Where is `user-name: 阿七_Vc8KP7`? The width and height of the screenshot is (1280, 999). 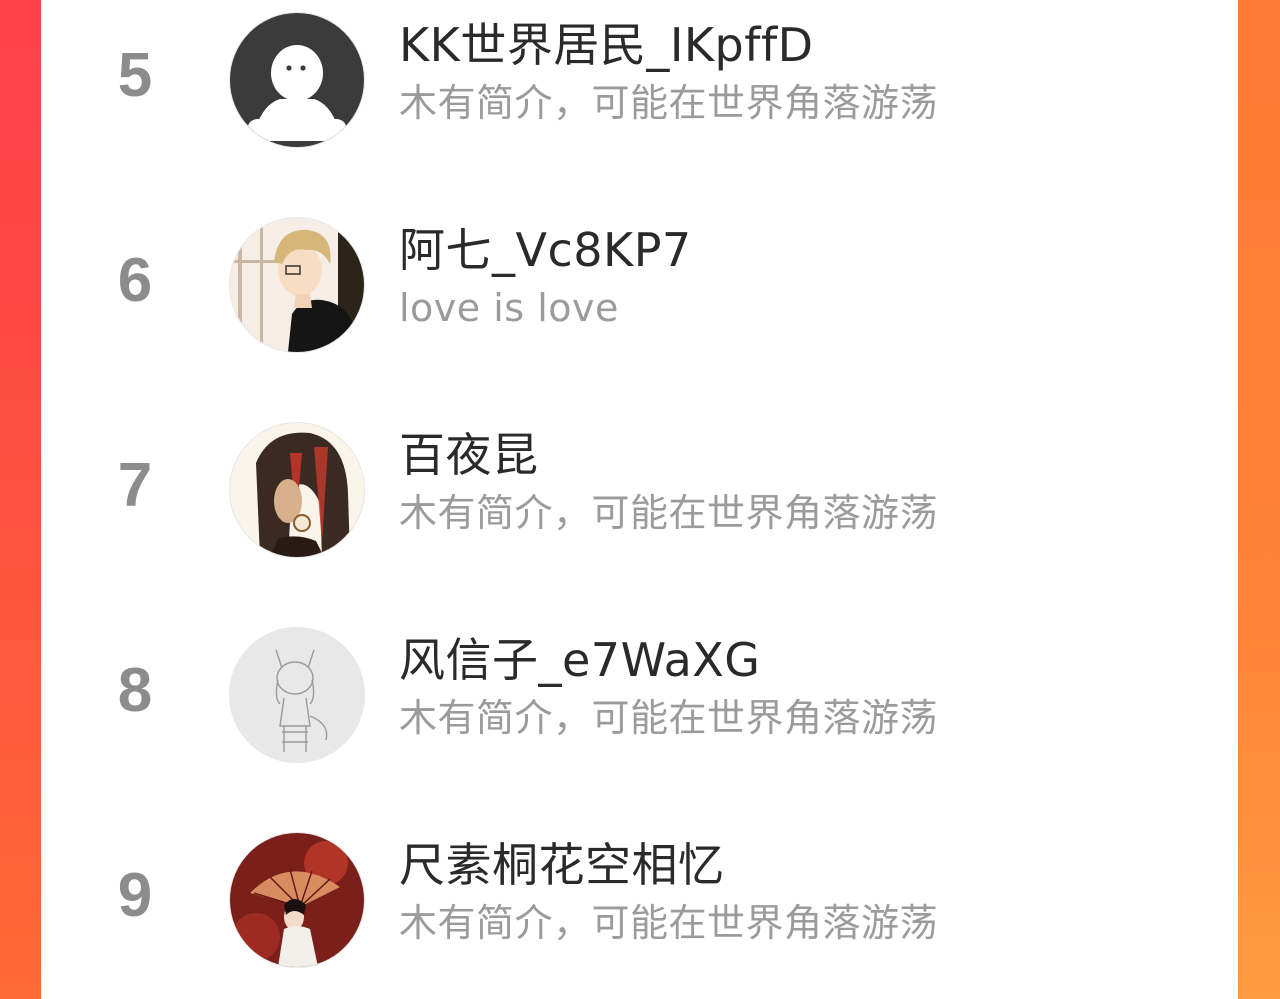
user-name: 阿七_Vc8KP7 is located at coordinates (545, 250).